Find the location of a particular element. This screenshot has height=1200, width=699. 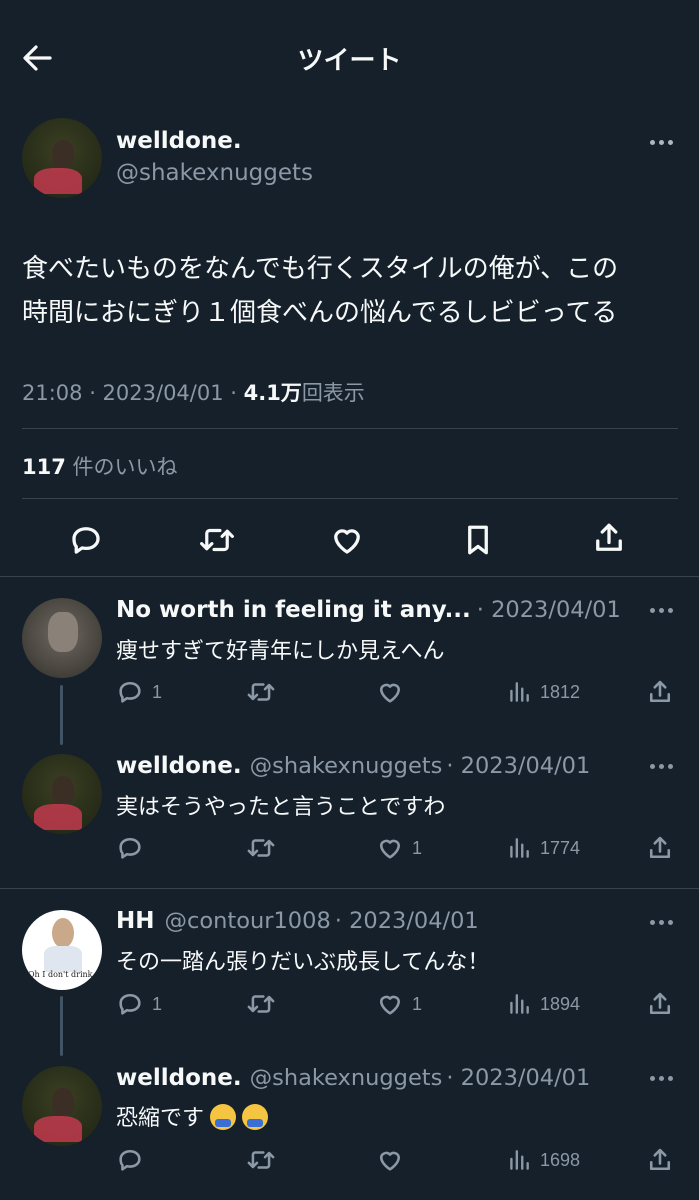

bookmark-button is located at coordinates (478, 540).